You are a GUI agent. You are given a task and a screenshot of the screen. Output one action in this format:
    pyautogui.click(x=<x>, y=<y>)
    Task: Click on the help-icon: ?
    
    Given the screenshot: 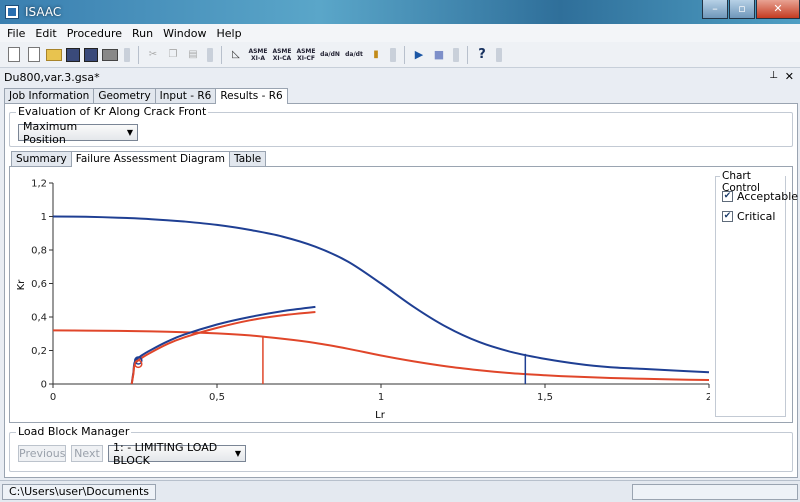 What is the action you would take?
    pyautogui.click(x=482, y=55)
    